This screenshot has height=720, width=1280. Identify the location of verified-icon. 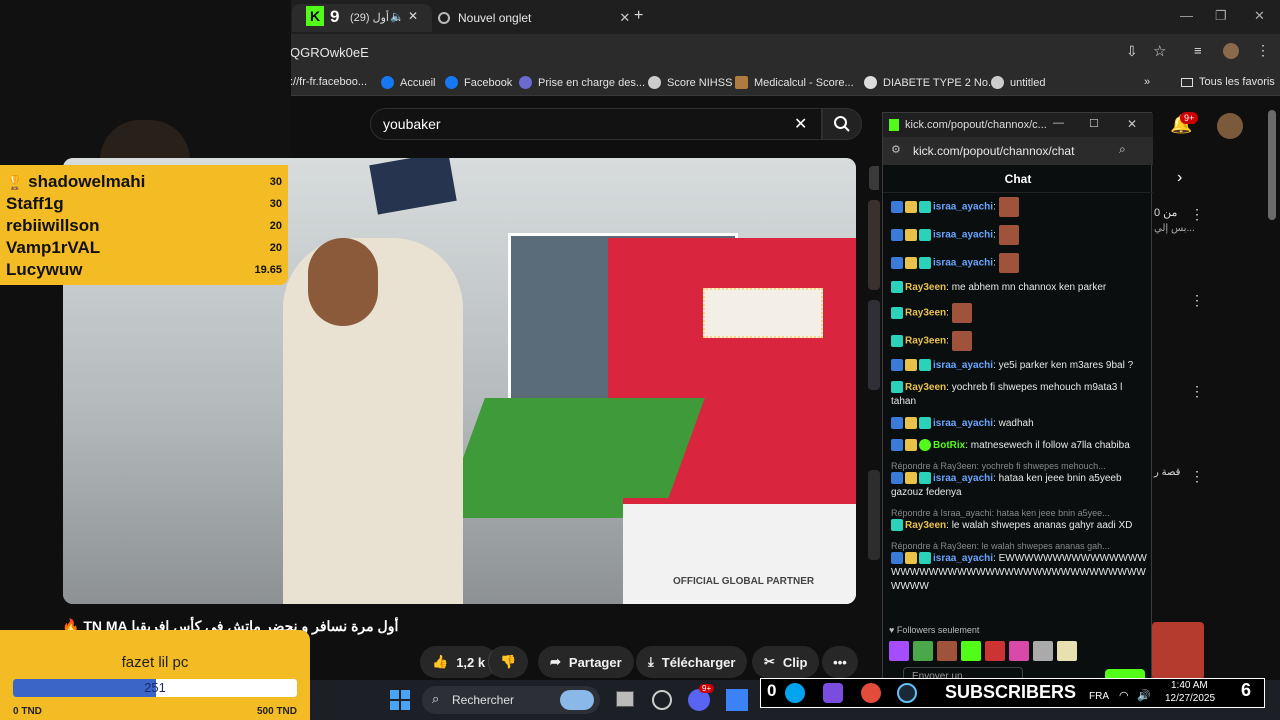
(925, 445).